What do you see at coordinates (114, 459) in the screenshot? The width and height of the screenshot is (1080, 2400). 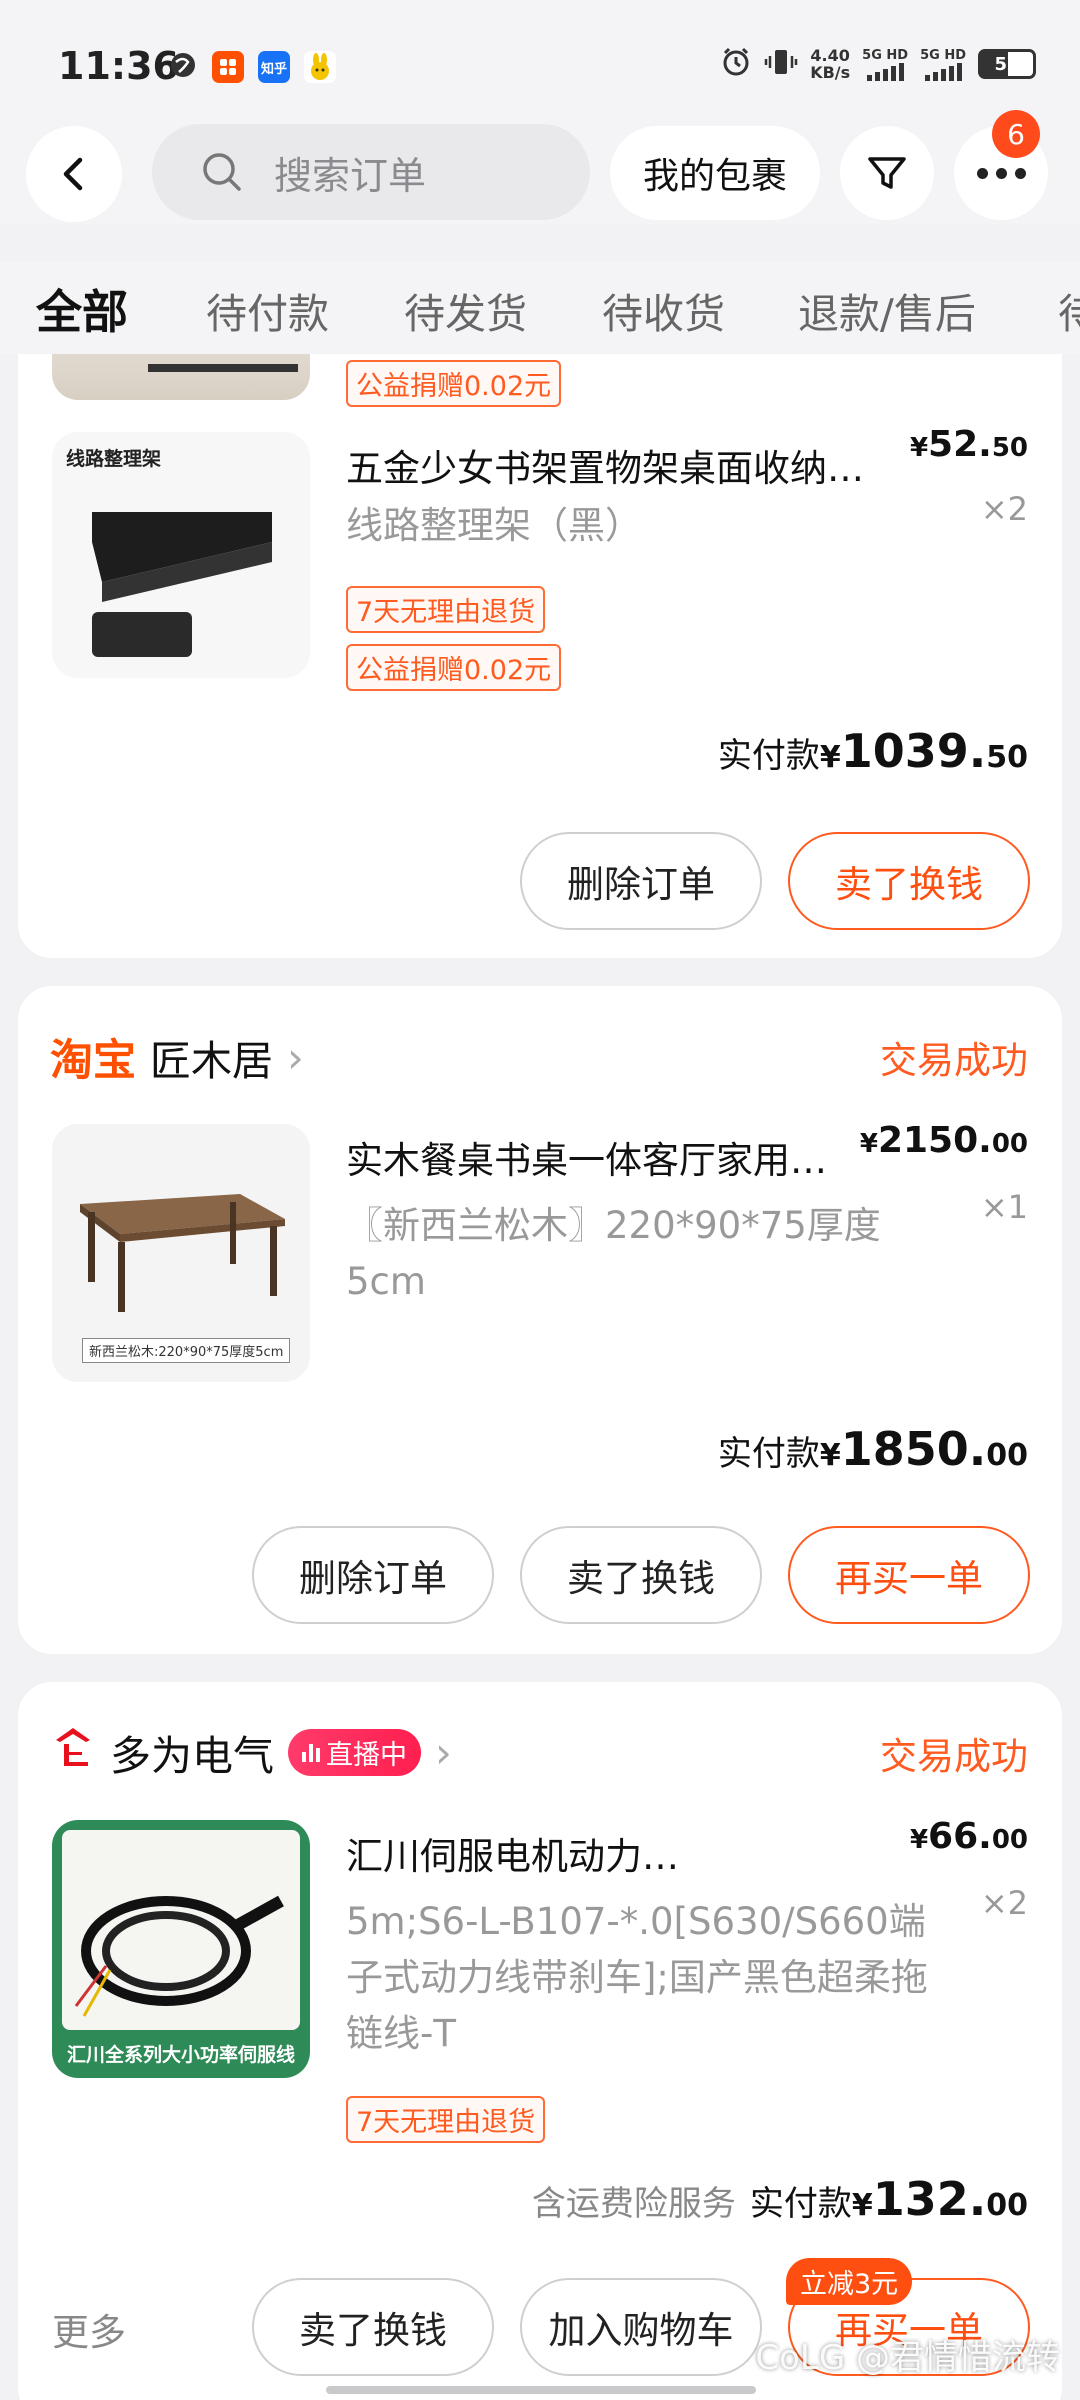 I see `thumb-caption: 线路整理架` at bounding box center [114, 459].